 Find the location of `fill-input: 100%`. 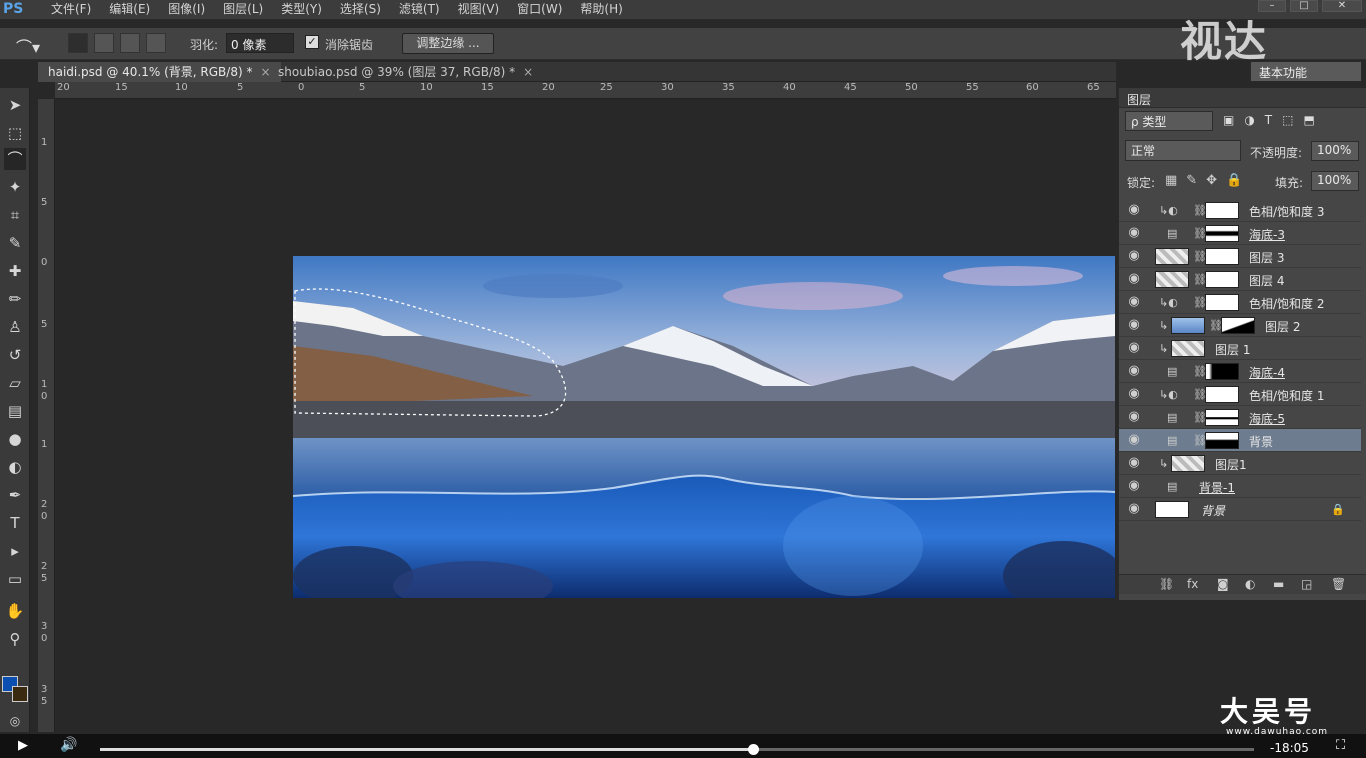

fill-input: 100% is located at coordinates (1335, 181).